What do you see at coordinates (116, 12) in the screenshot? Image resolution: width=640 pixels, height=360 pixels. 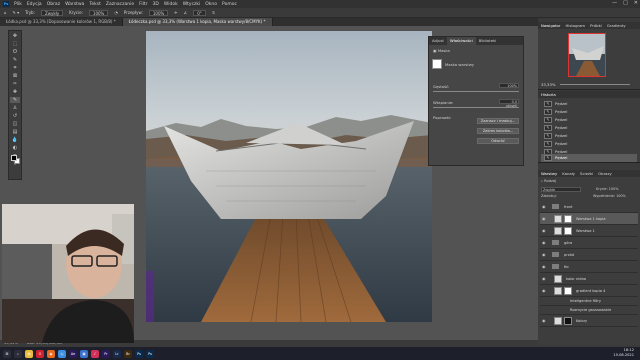 I see `pressure-icon: ◔` at bounding box center [116, 12].